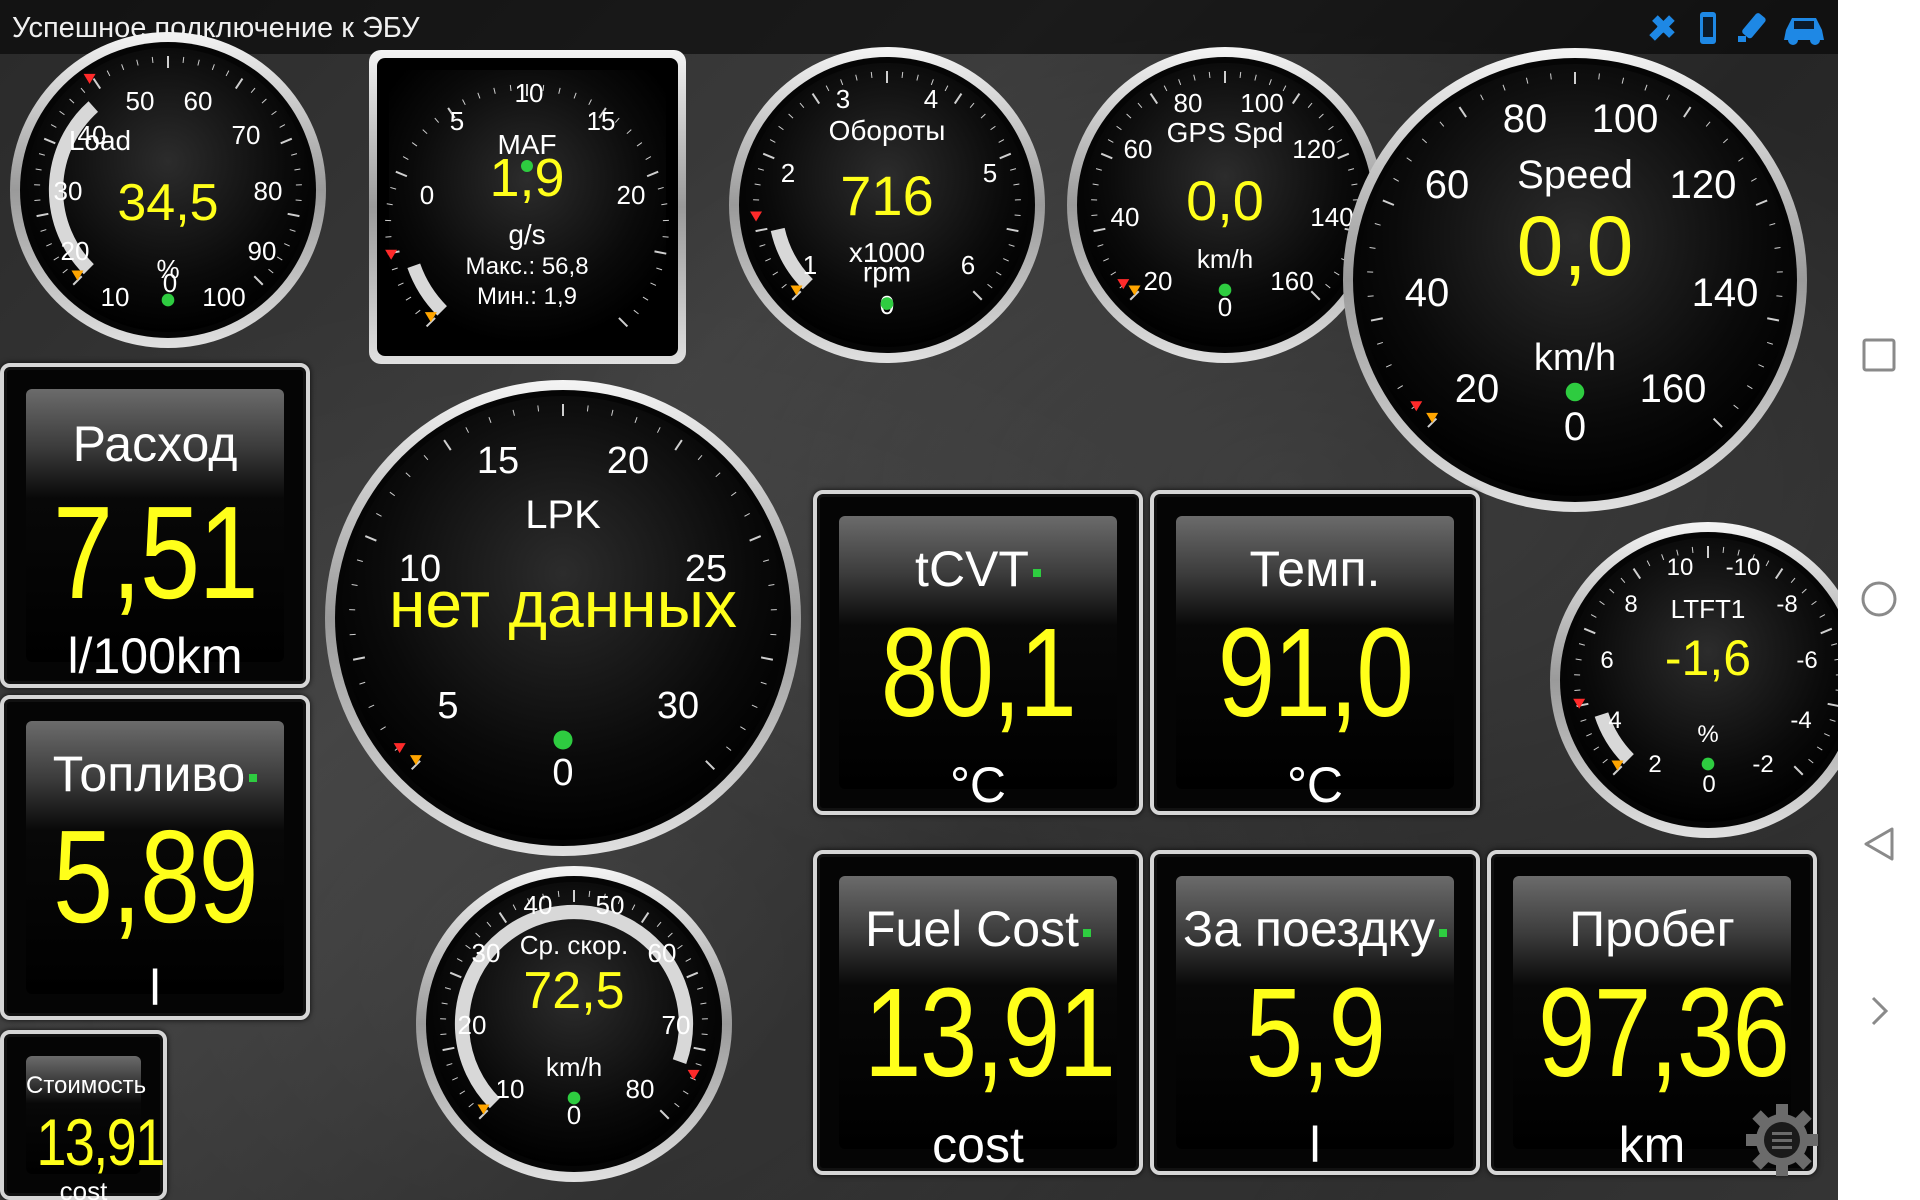  I want to click on gauge-value: -1,6, so click(1708, 658).